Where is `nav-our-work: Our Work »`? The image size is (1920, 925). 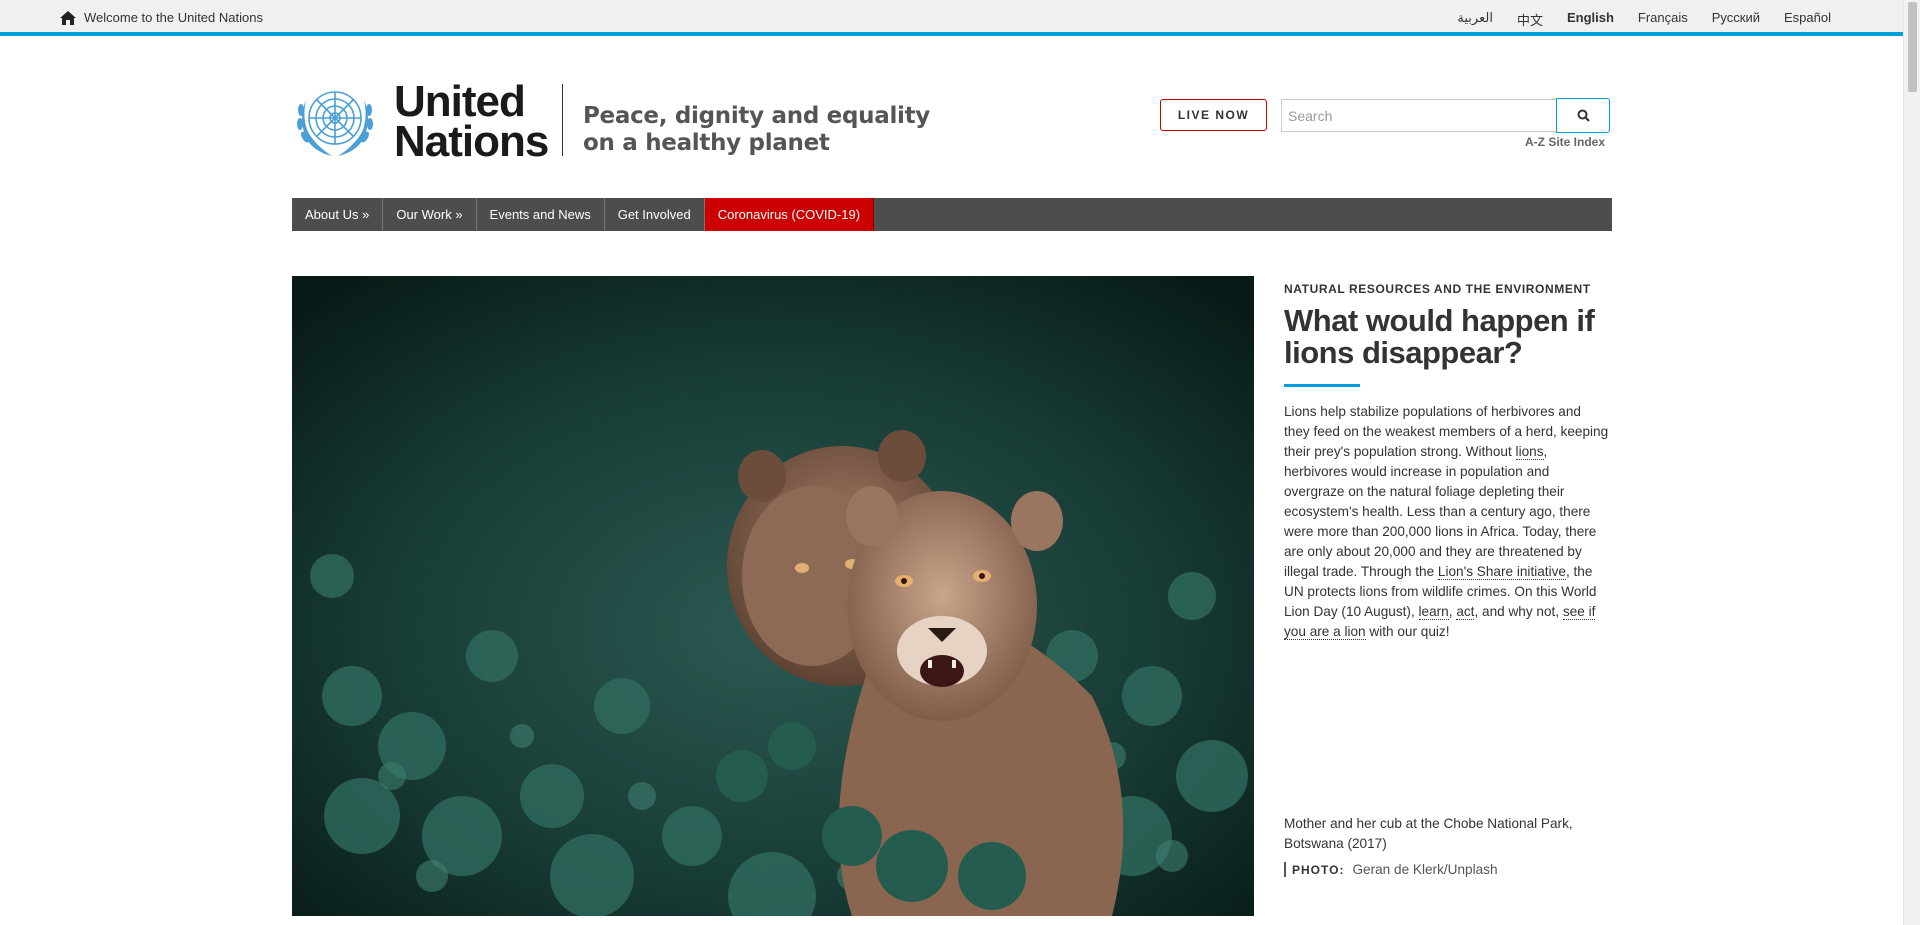
nav-our-work: Our Work » is located at coordinates (430, 214).